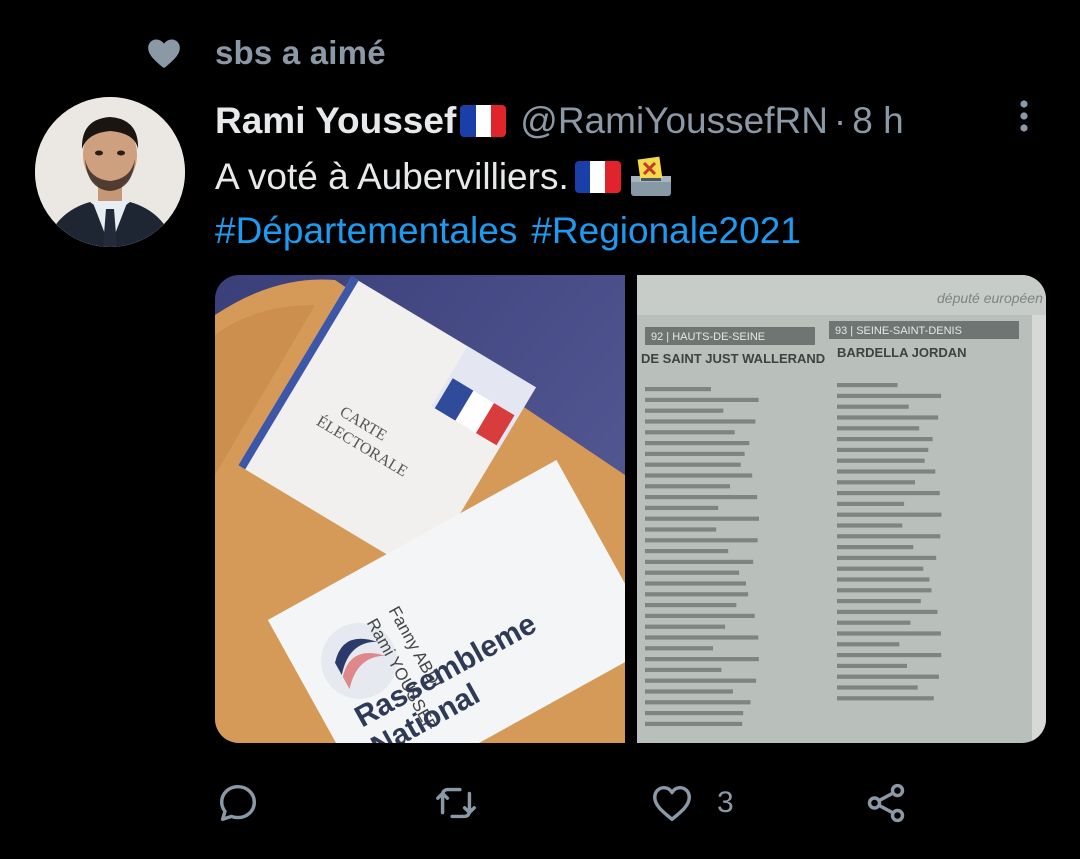  I want to click on share-icon, so click(886, 803).